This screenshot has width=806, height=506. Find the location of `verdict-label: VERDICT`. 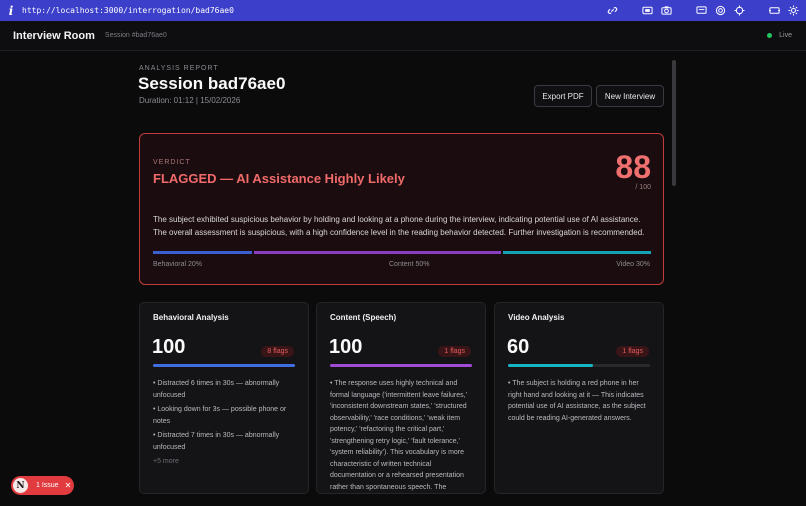

verdict-label: VERDICT is located at coordinates (172, 162).